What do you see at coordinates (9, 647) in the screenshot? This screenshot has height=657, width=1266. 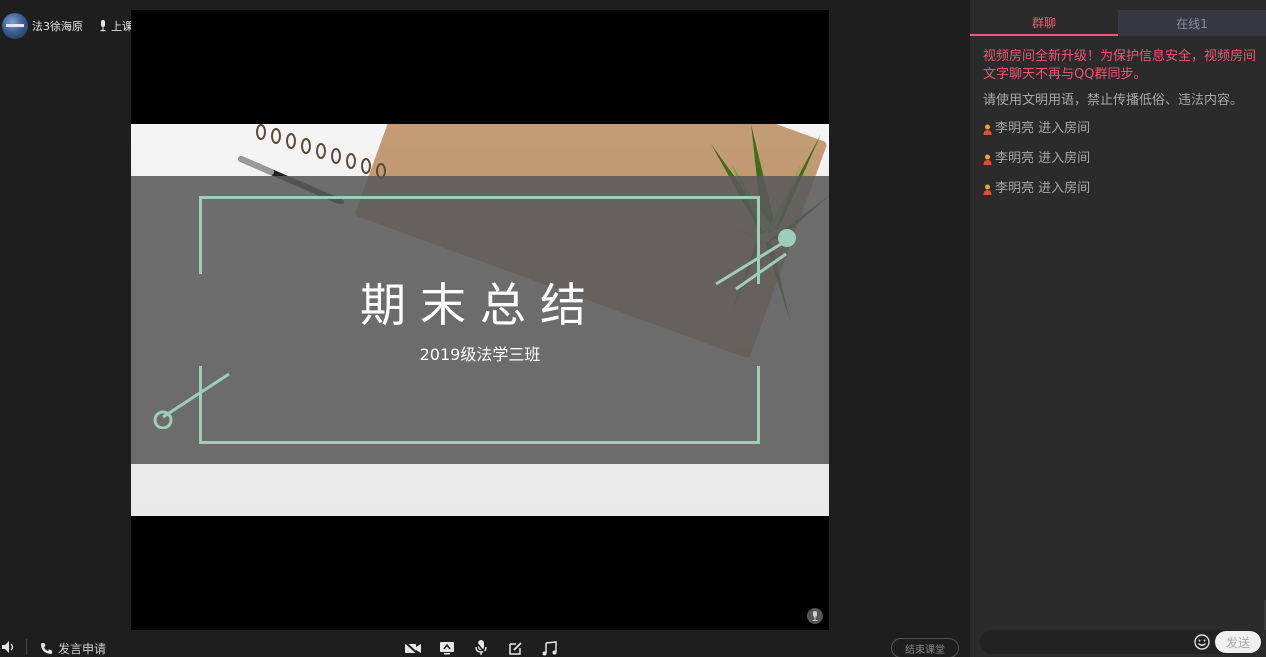 I see `speaker-icon` at bounding box center [9, 647].